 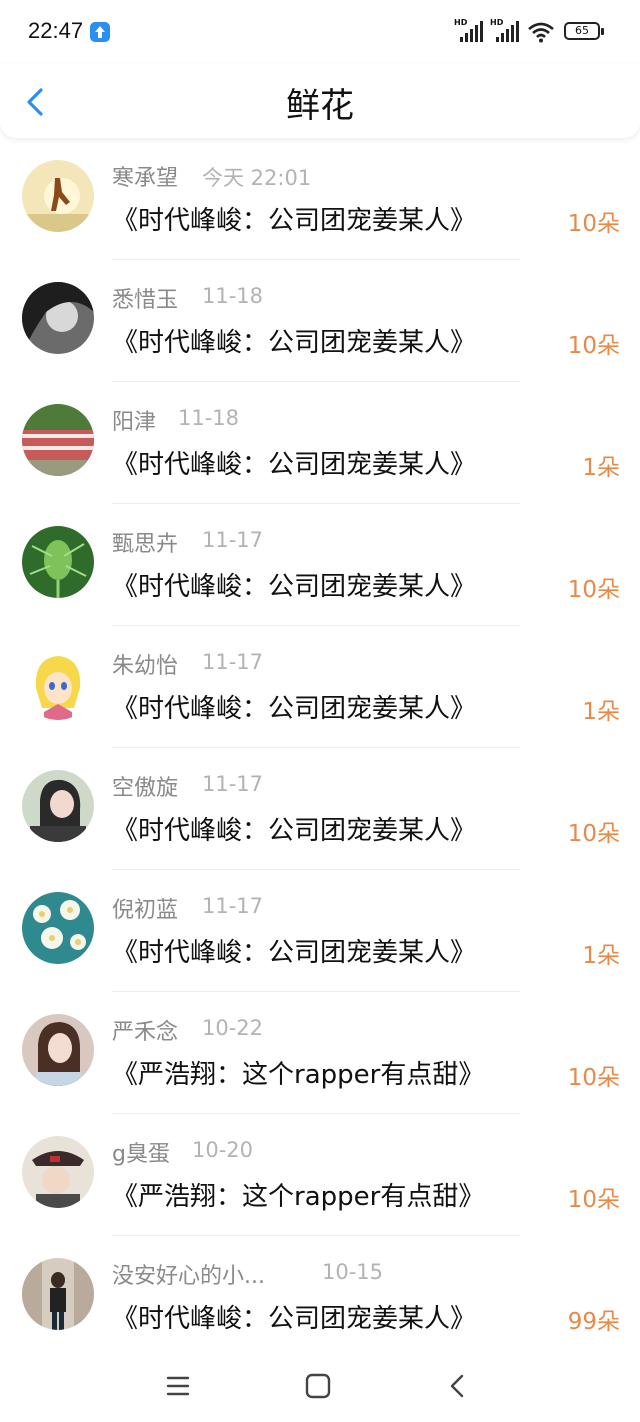 I want to click on list-item: g臭蛋 10-20 《严浩翔：这个rapper有点甜》 10朵, so click(x=320, y=1175).